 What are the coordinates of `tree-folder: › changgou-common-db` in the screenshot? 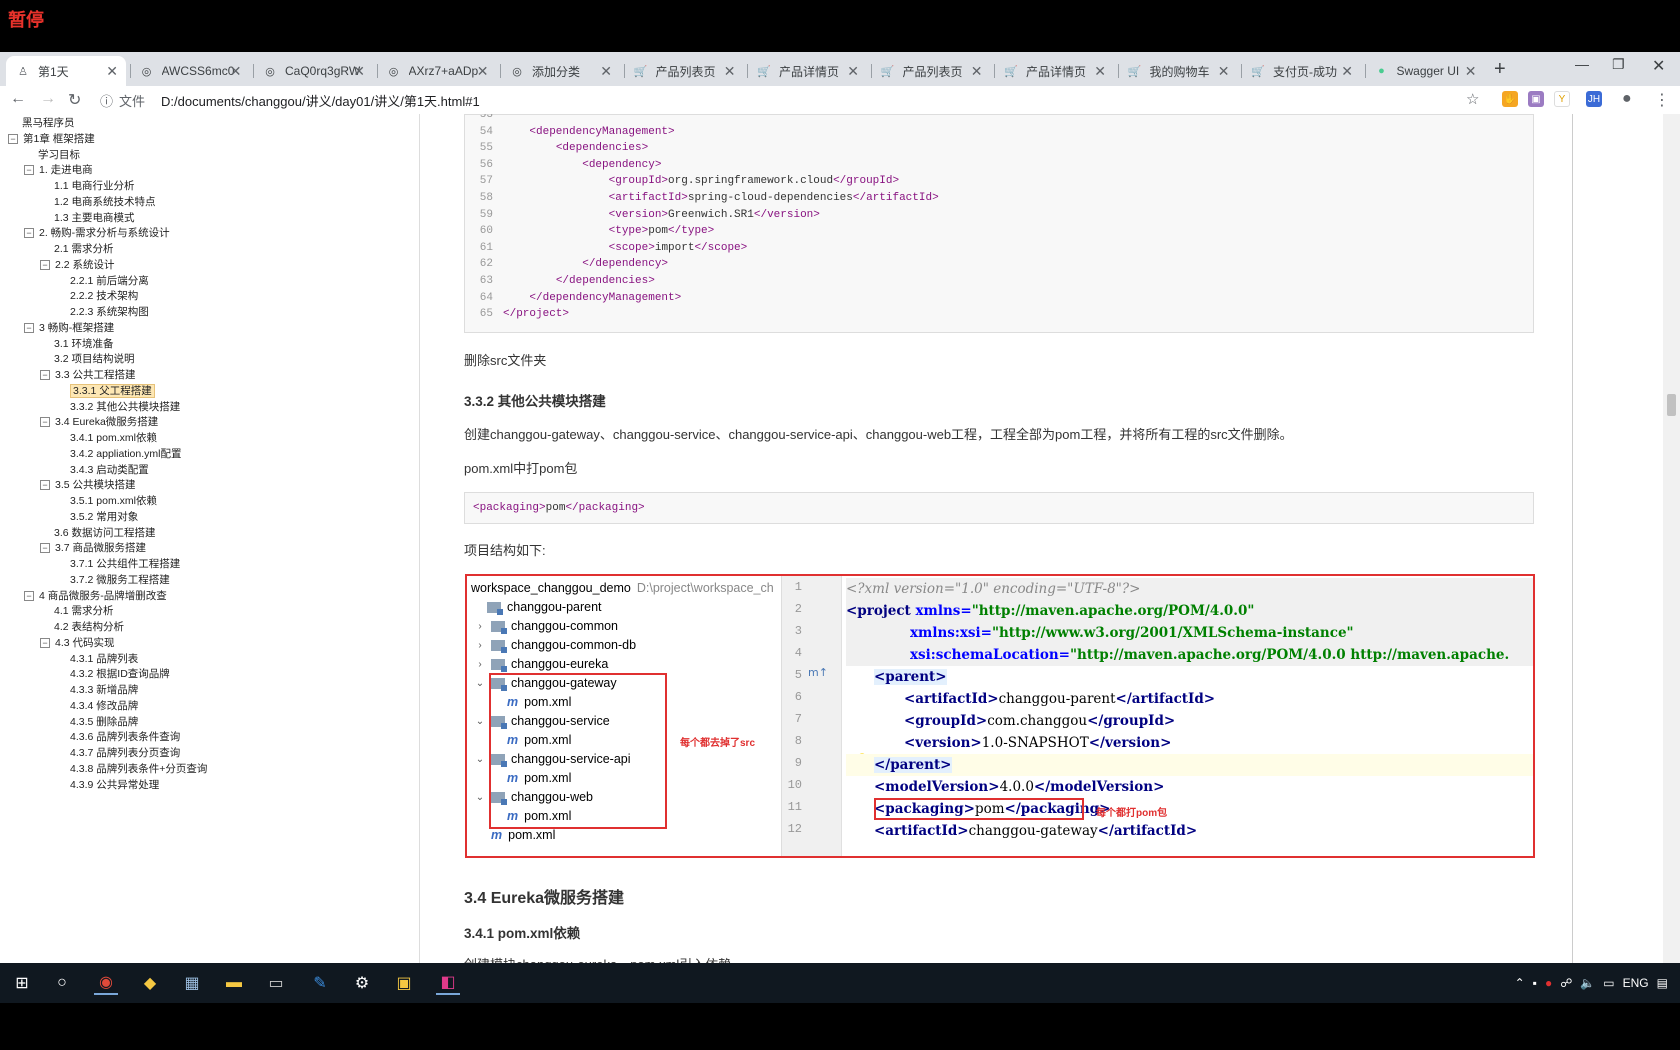 It's located at (554, 645).